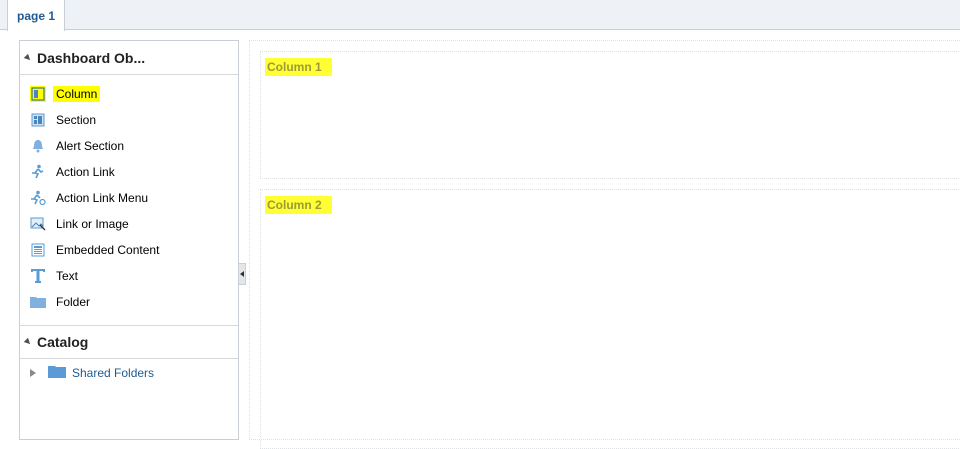 The image size is (960, 449). Describe the element at coordinates (38, 276) in the screenshot. I see `text-icon` at that location.